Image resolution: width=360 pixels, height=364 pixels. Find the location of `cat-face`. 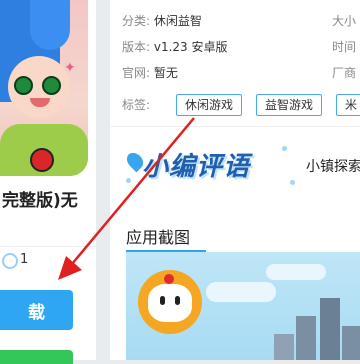

cat-face is located at coordinates (170, 303).